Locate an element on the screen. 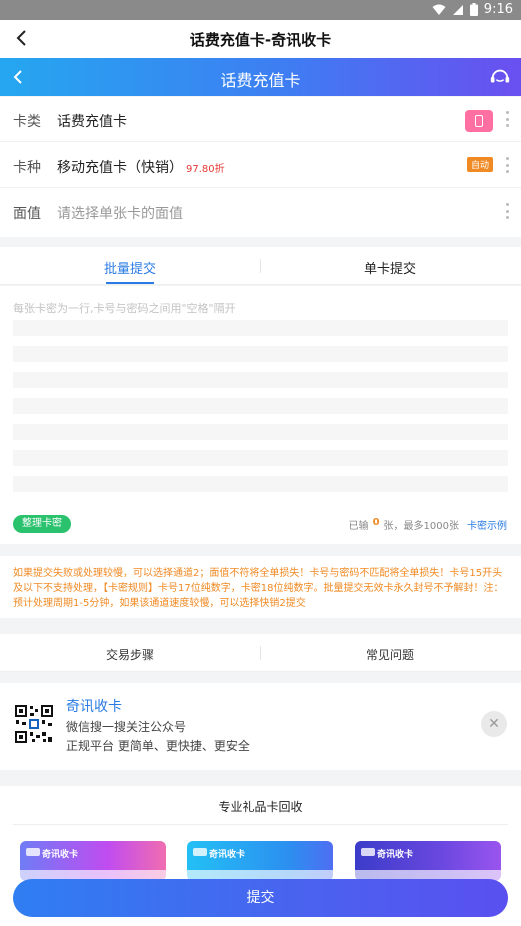  counter-value: 0 is located at coordinates (376, 522).